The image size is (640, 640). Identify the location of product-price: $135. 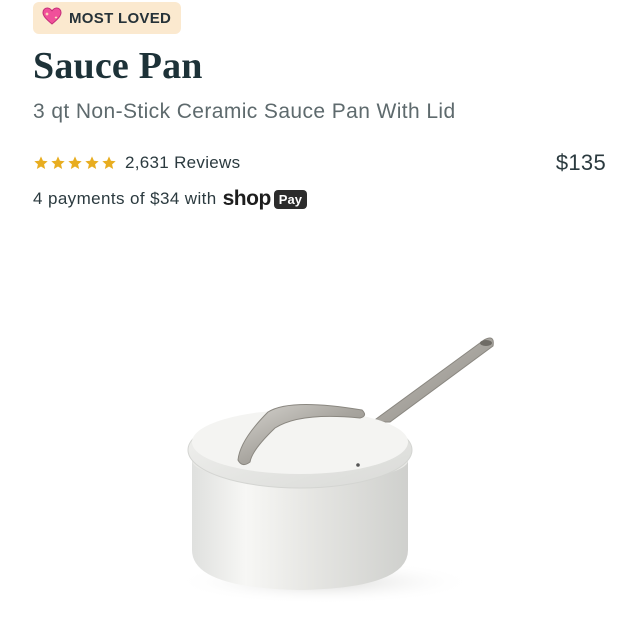
(580, 162).